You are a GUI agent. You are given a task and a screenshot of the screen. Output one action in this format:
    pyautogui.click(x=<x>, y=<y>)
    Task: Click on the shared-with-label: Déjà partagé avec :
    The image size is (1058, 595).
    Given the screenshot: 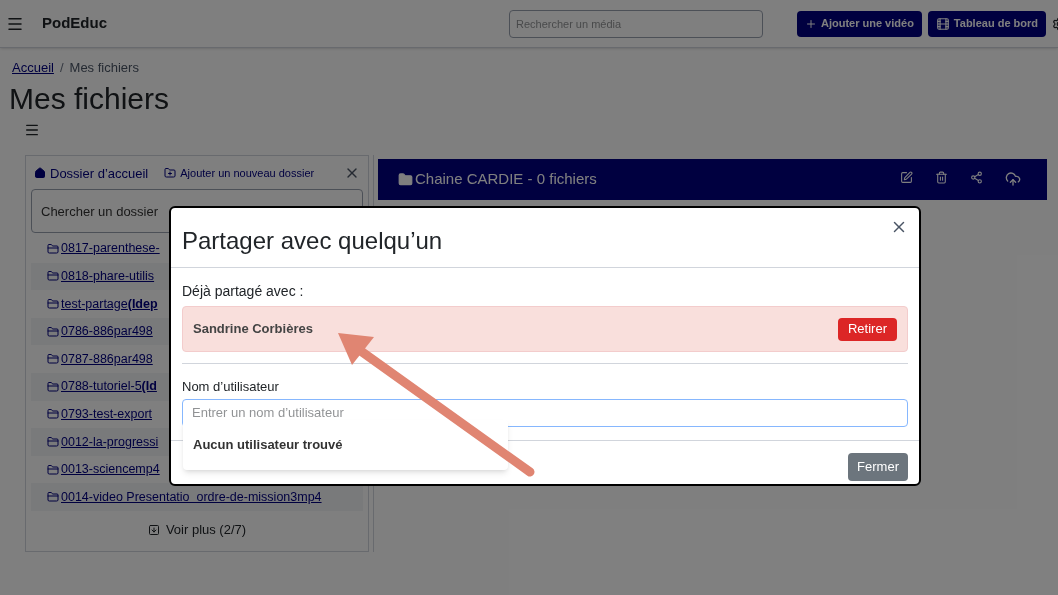 What is the action you would take?
    pyautogui.click(x=243, y=291)
    